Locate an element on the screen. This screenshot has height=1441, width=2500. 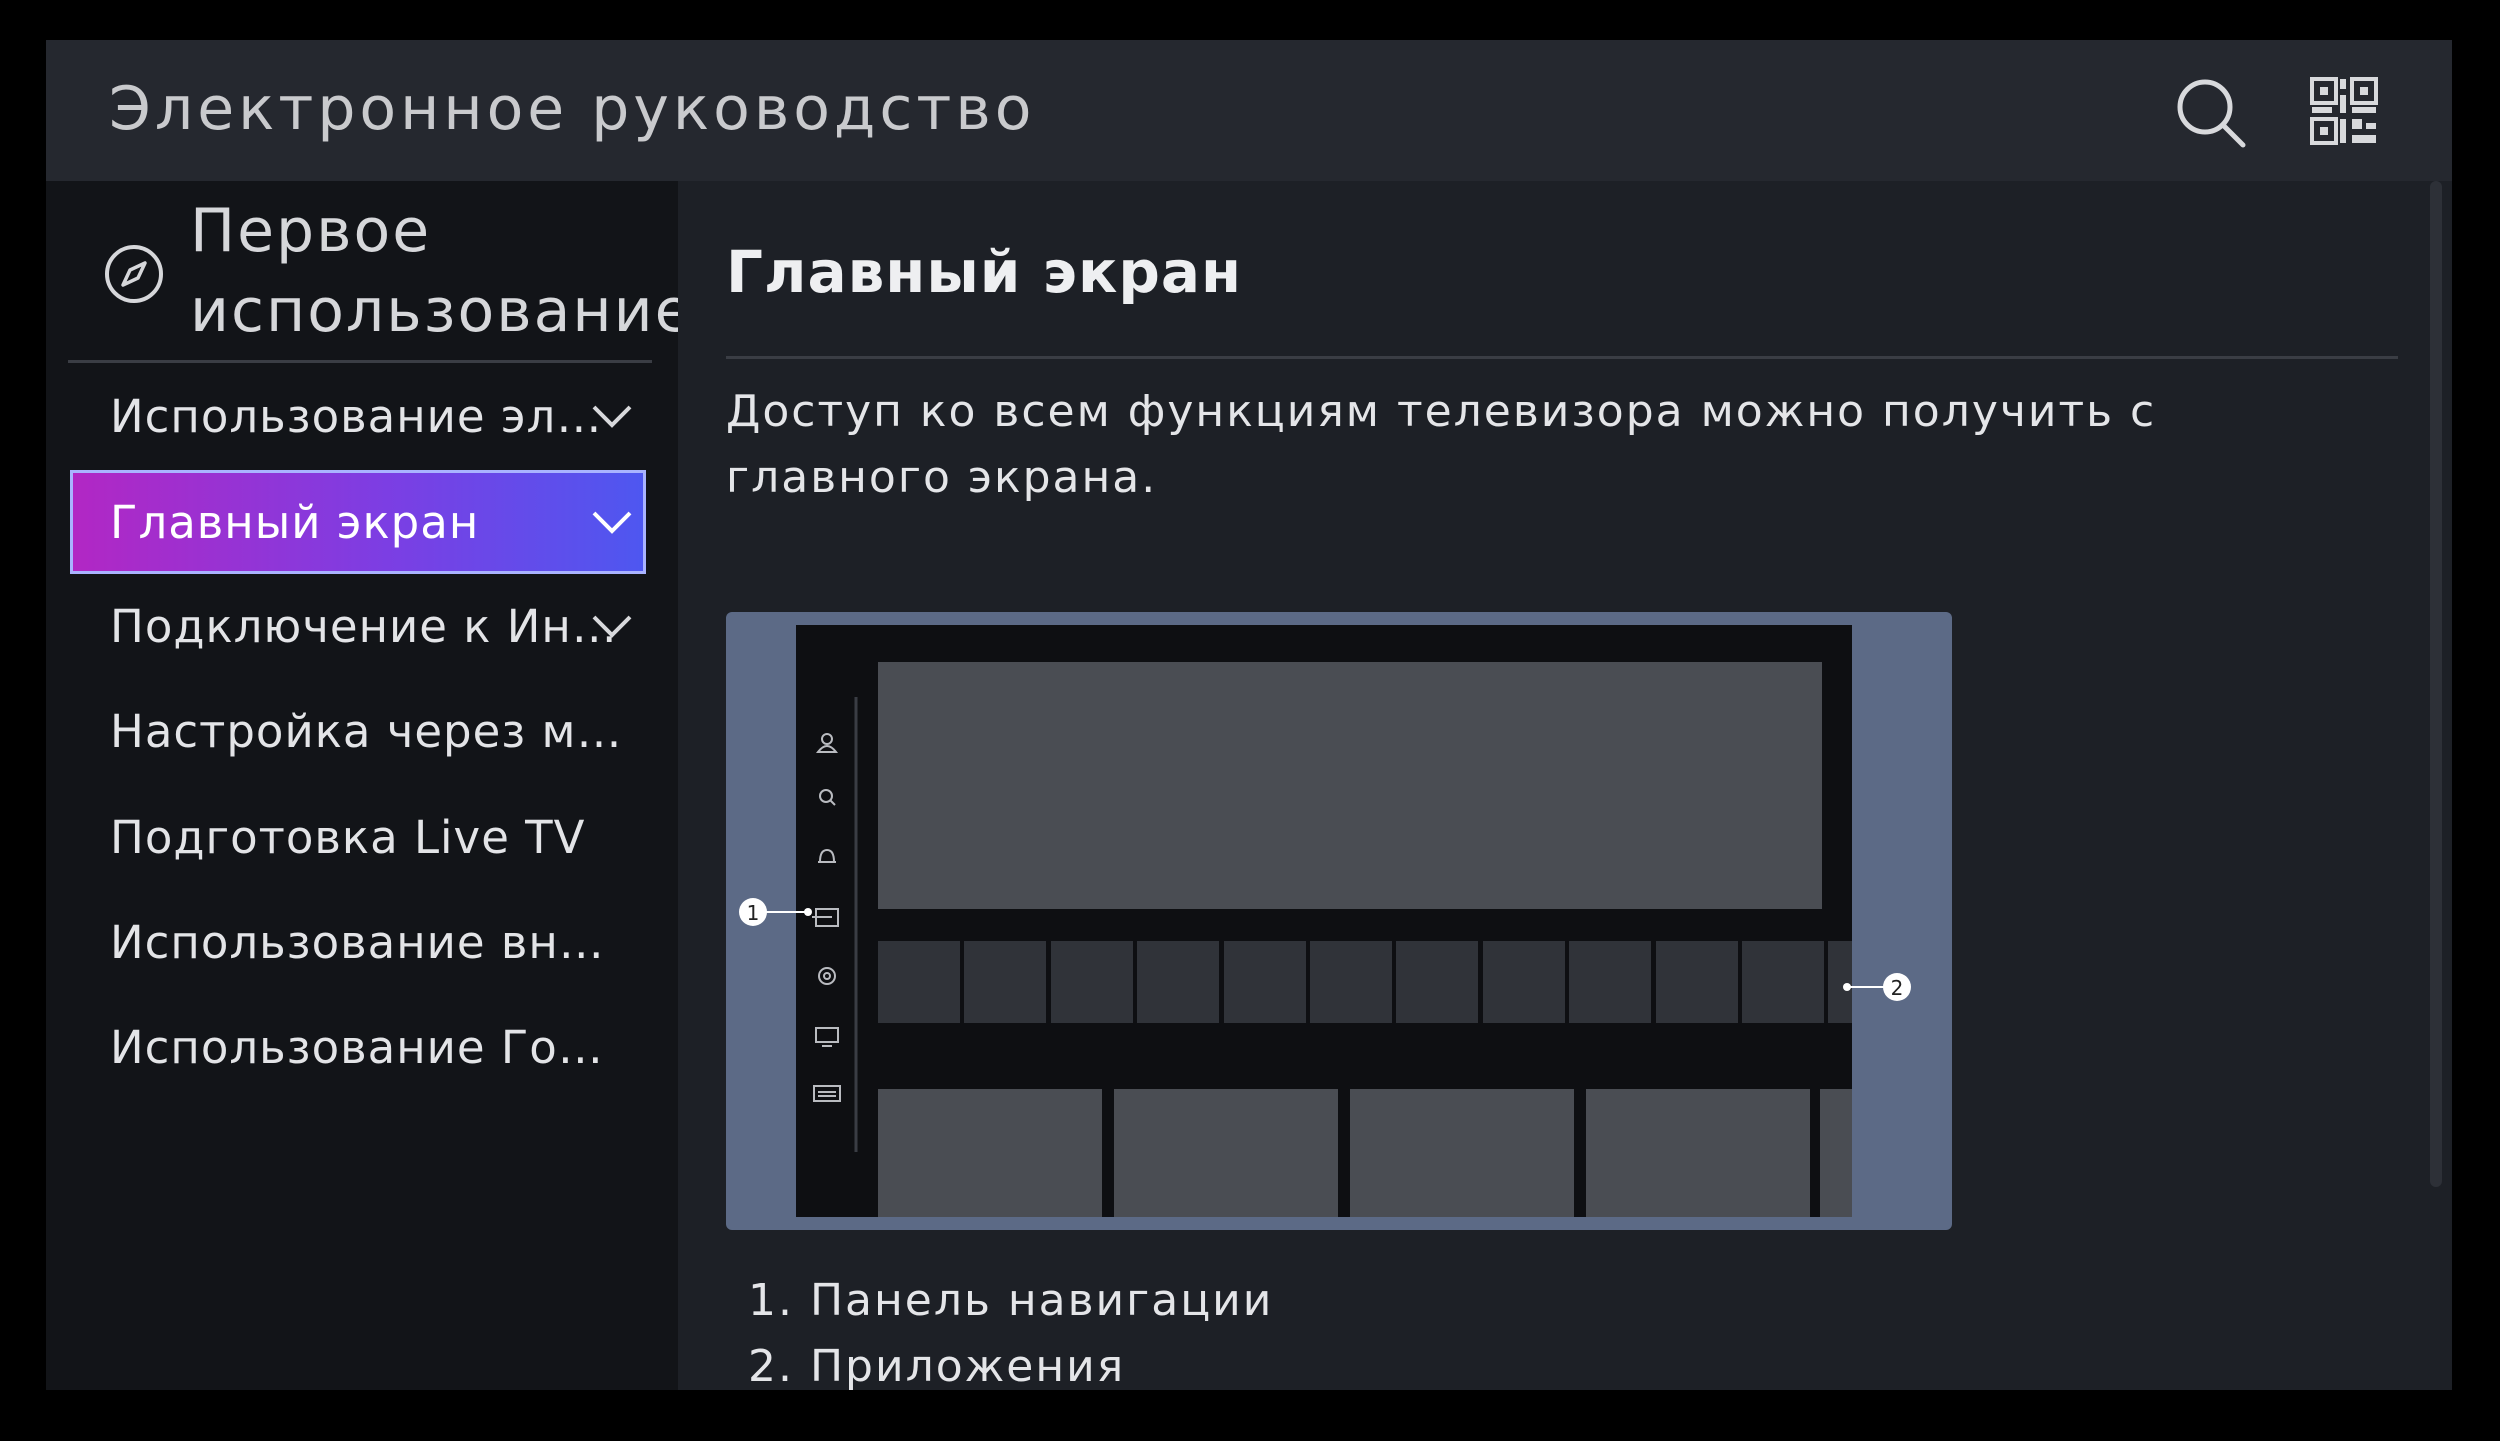
callout-2-text: 2 is located at coordinates (1897, 988).